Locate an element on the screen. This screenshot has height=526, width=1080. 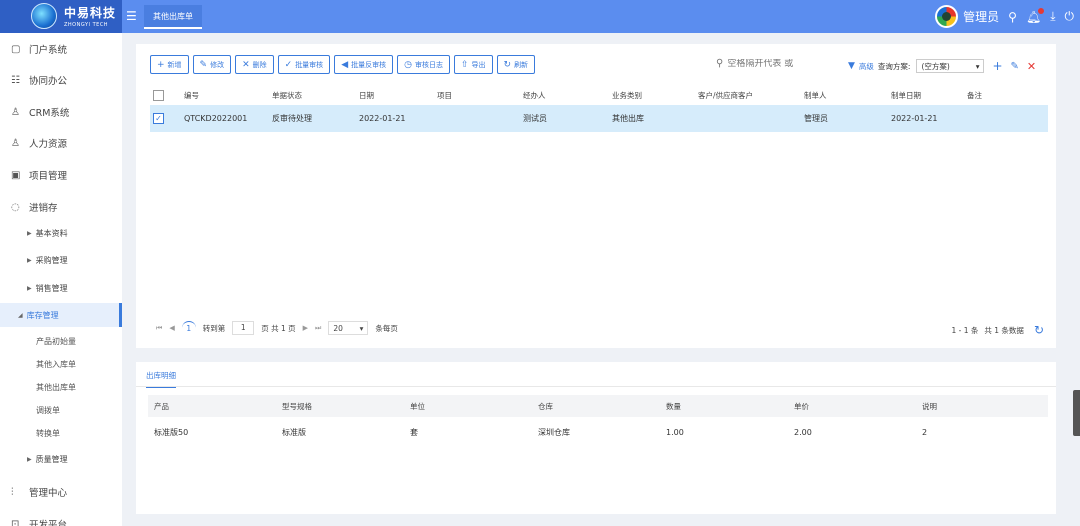
portal-icon: ▢ is located at coordinates (16, 49).